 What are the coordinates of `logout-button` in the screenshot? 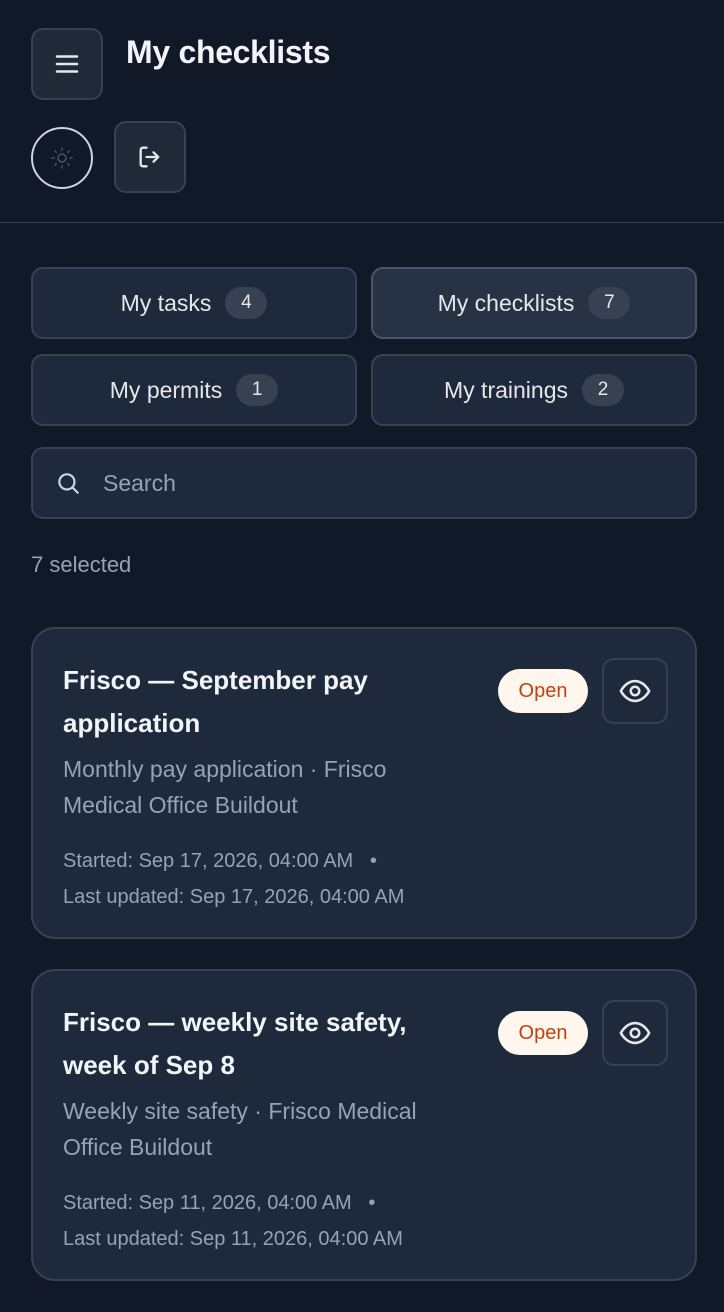 It's located at (150, 157).